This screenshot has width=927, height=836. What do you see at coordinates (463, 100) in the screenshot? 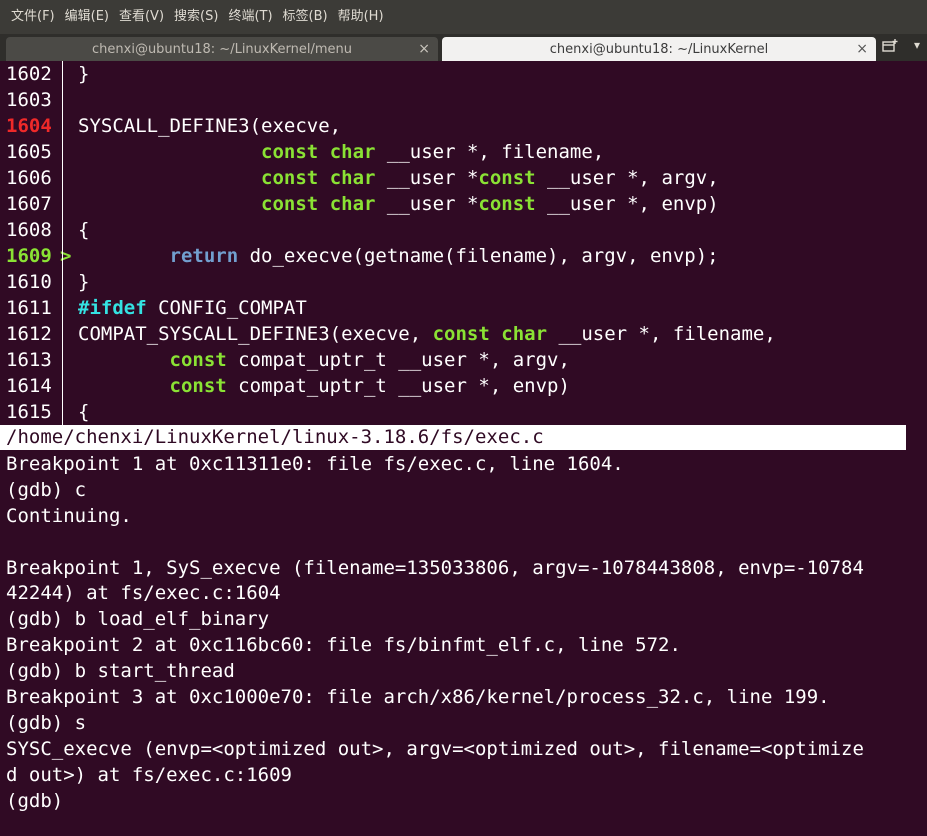
I see `source-line: 1603` at bounding box center [463, 100].